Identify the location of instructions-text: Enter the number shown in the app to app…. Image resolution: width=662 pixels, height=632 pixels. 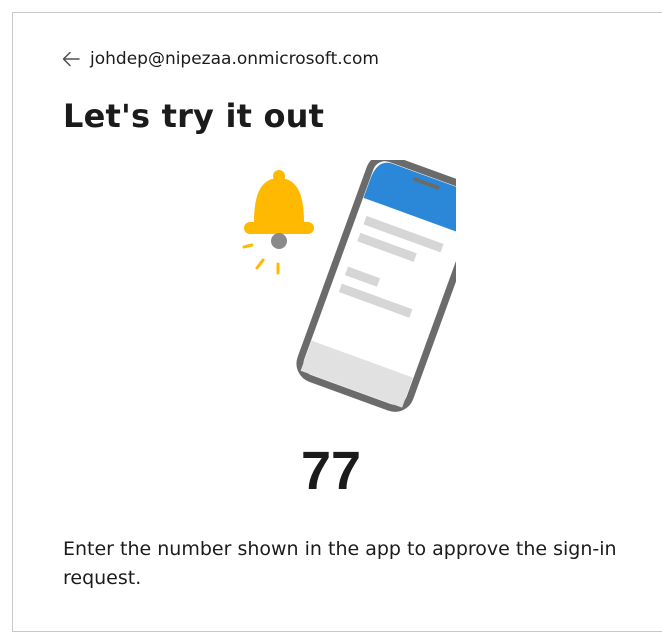
(340, 563).